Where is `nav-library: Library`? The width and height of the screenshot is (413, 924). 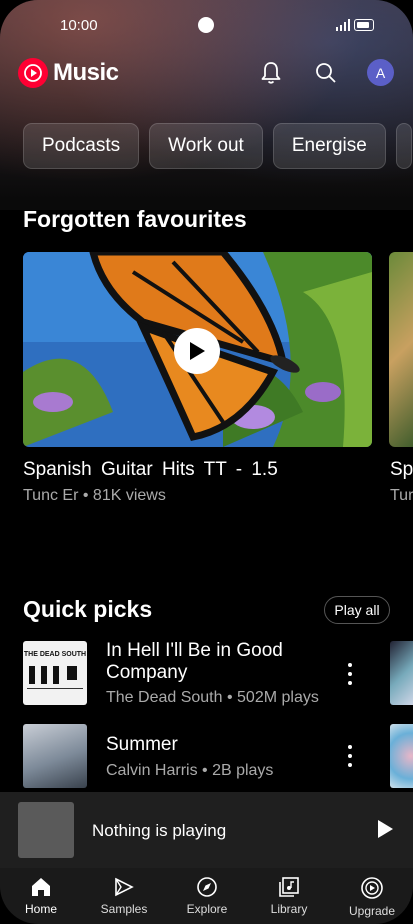
nav-library: Library is located at coordinates (289, 896).